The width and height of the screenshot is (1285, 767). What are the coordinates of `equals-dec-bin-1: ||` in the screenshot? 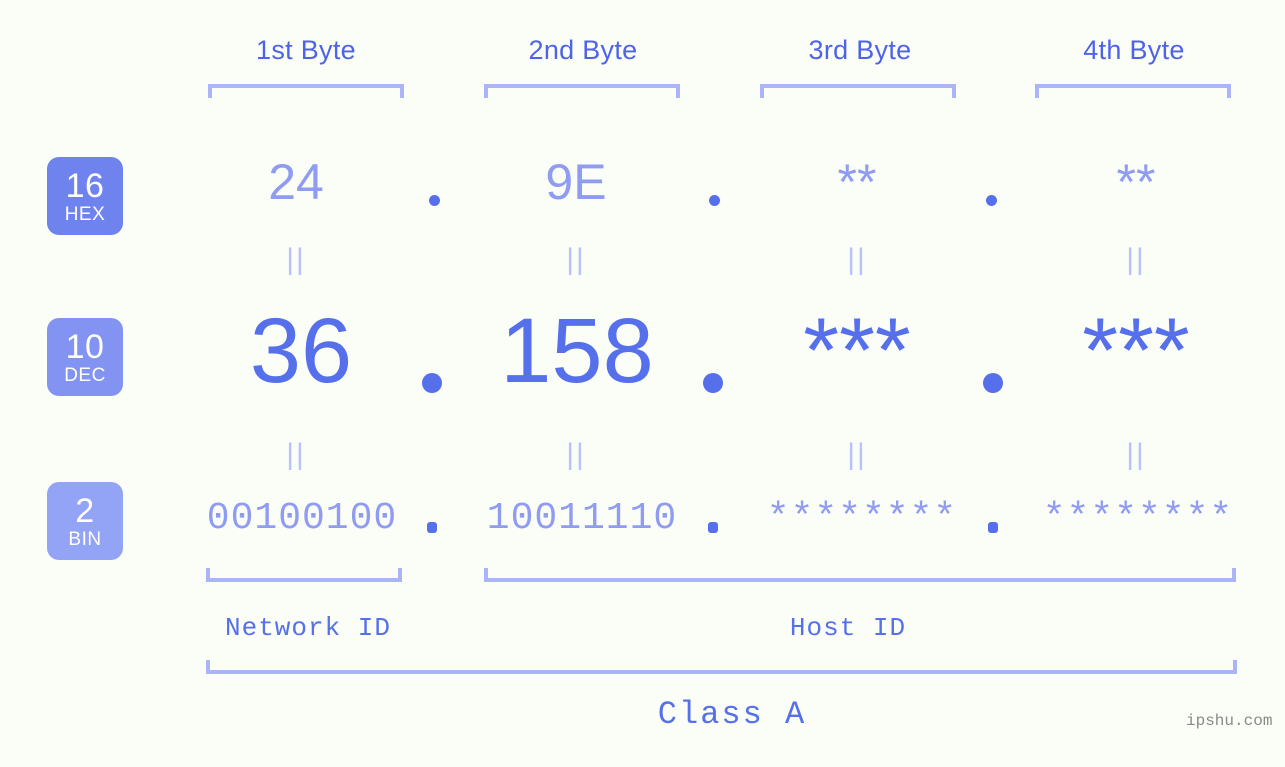 It's located at (296, 454).